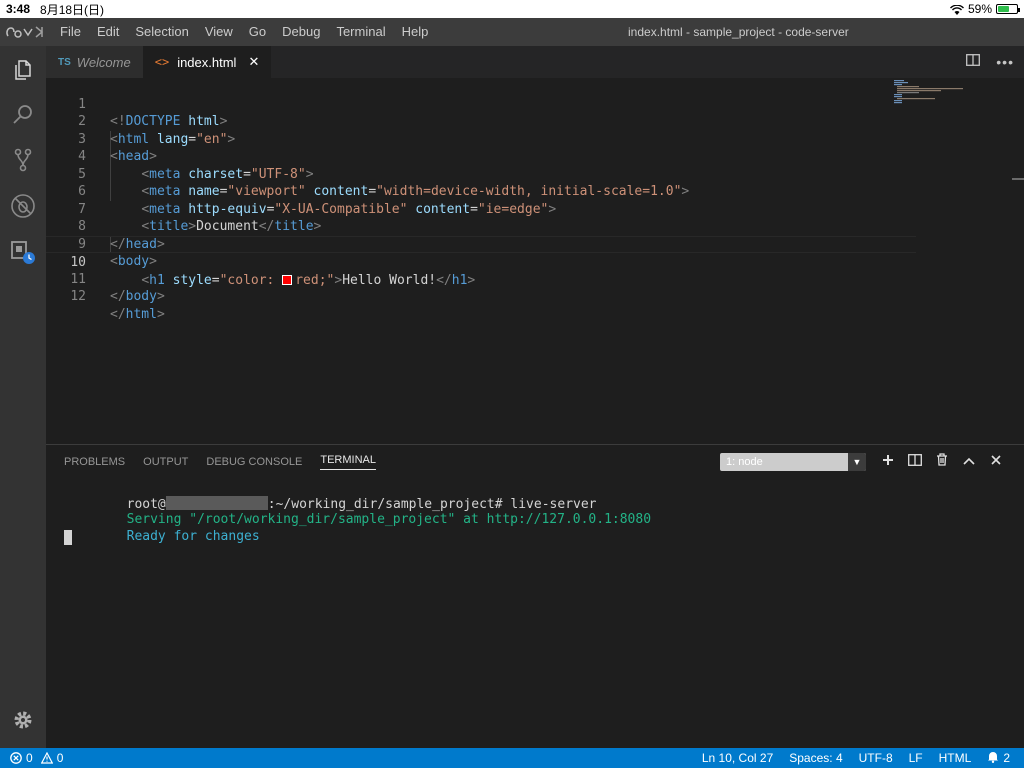 This screenshot has width=1024, height=768. I want to click on language-mode: HTML, so click(955, 758).